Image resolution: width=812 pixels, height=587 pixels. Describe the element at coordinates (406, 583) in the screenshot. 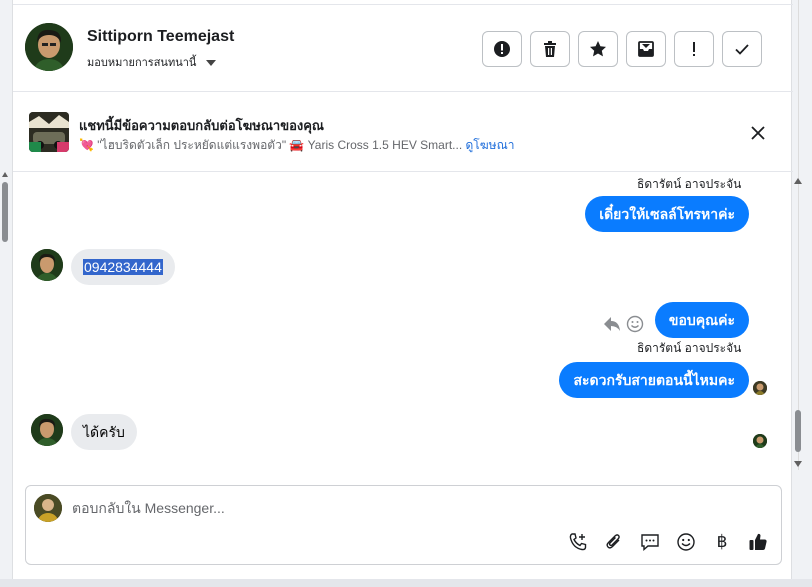

I see `bottom-edge` at that location.